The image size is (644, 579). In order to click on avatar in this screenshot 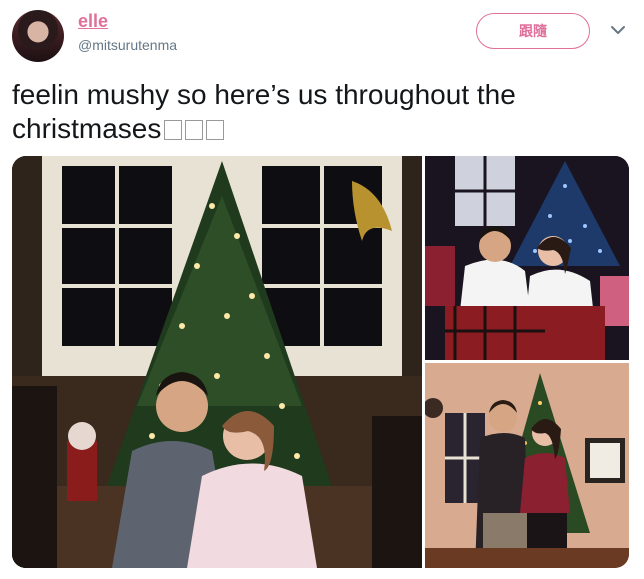, I will do `click(38, 36)`.